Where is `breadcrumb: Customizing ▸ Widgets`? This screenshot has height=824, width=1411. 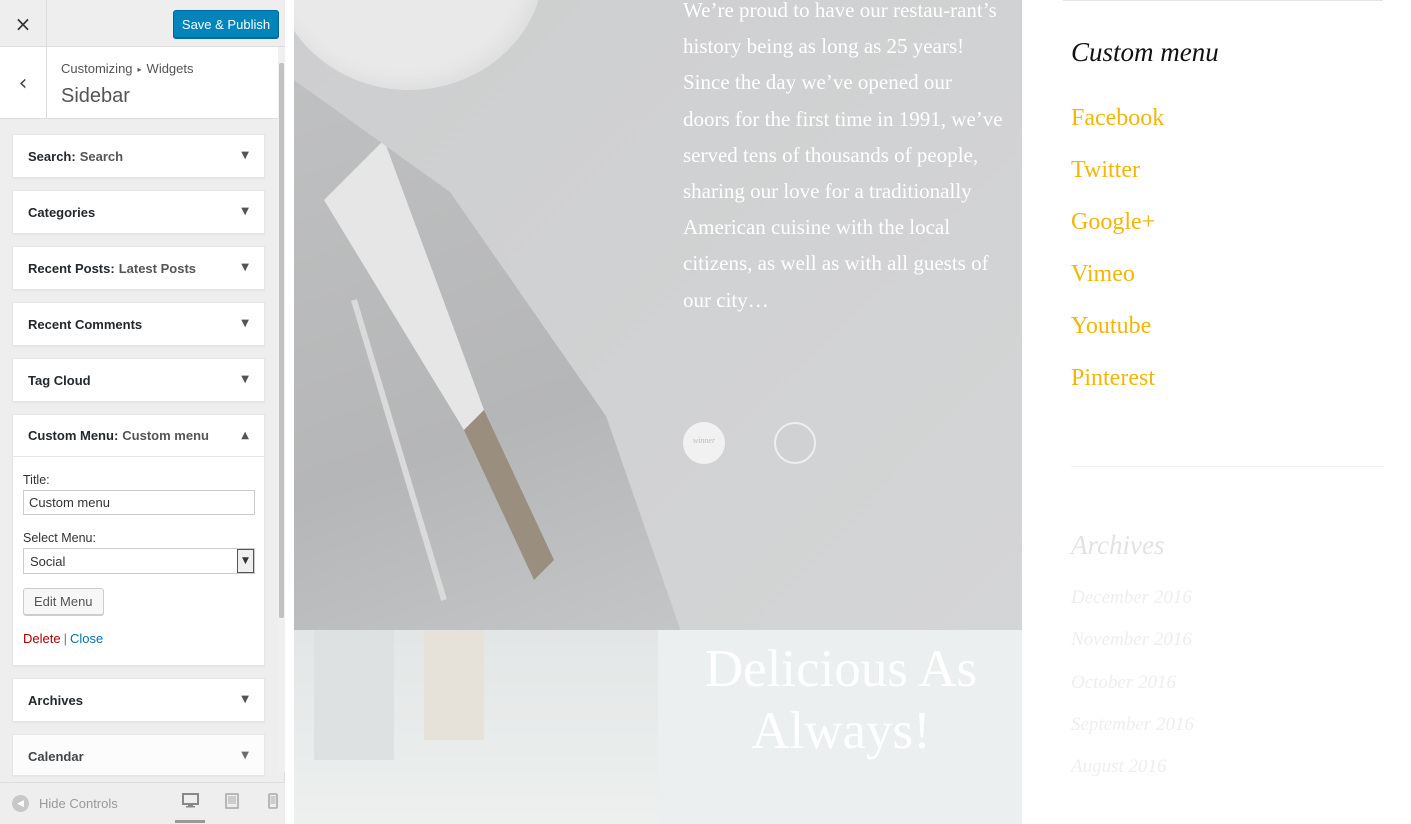 breadcrumb: Customizing ▸ Widgets is located at coordinates (127, 68).